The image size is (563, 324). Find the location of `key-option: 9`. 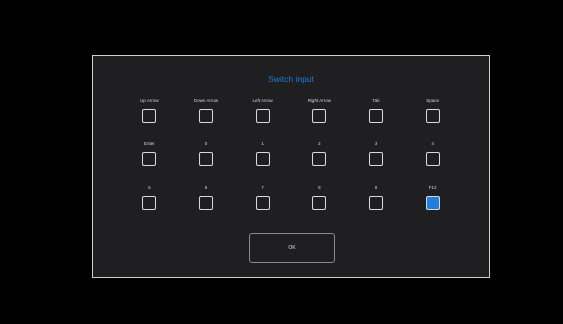

key-option: 9 is located at coordinates (376, 205).